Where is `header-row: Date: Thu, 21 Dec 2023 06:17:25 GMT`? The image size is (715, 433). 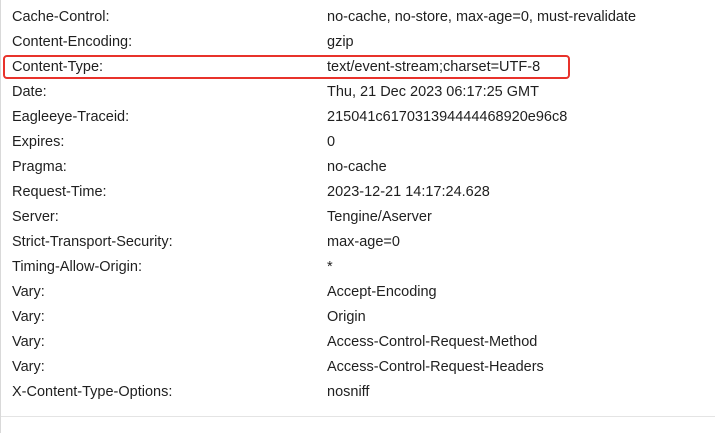 header-row: Date: Thu, 21 Dec 2023 06:17:25 GMT is located at coordinates (358, 92).